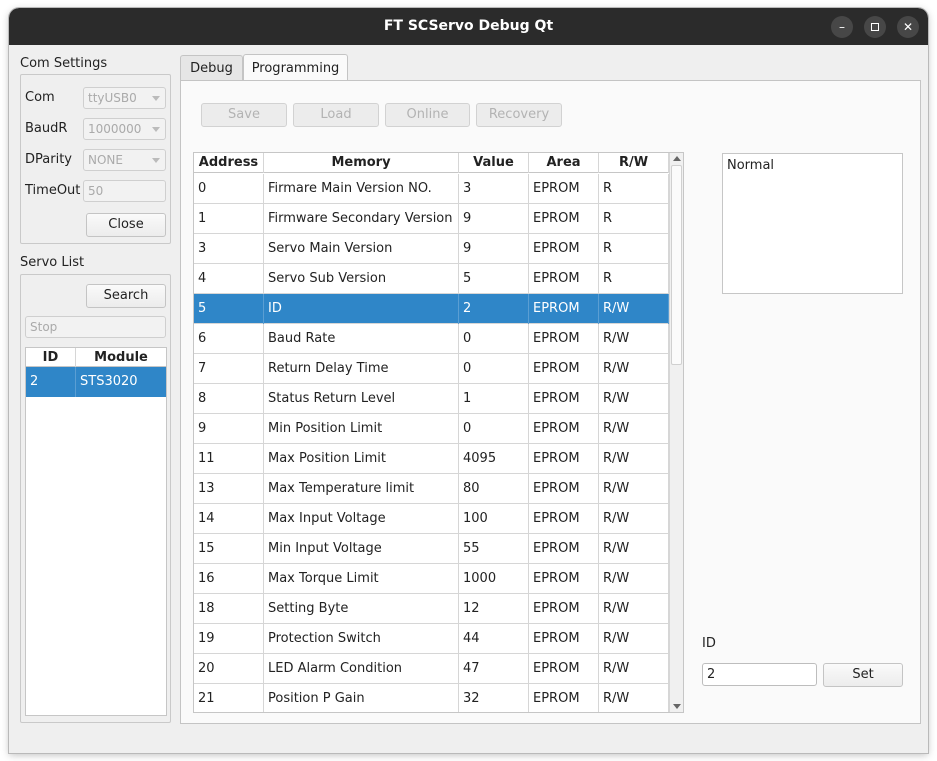 The image size is (937, 761). I want to click on cell-value: 55, so click(494, 549).